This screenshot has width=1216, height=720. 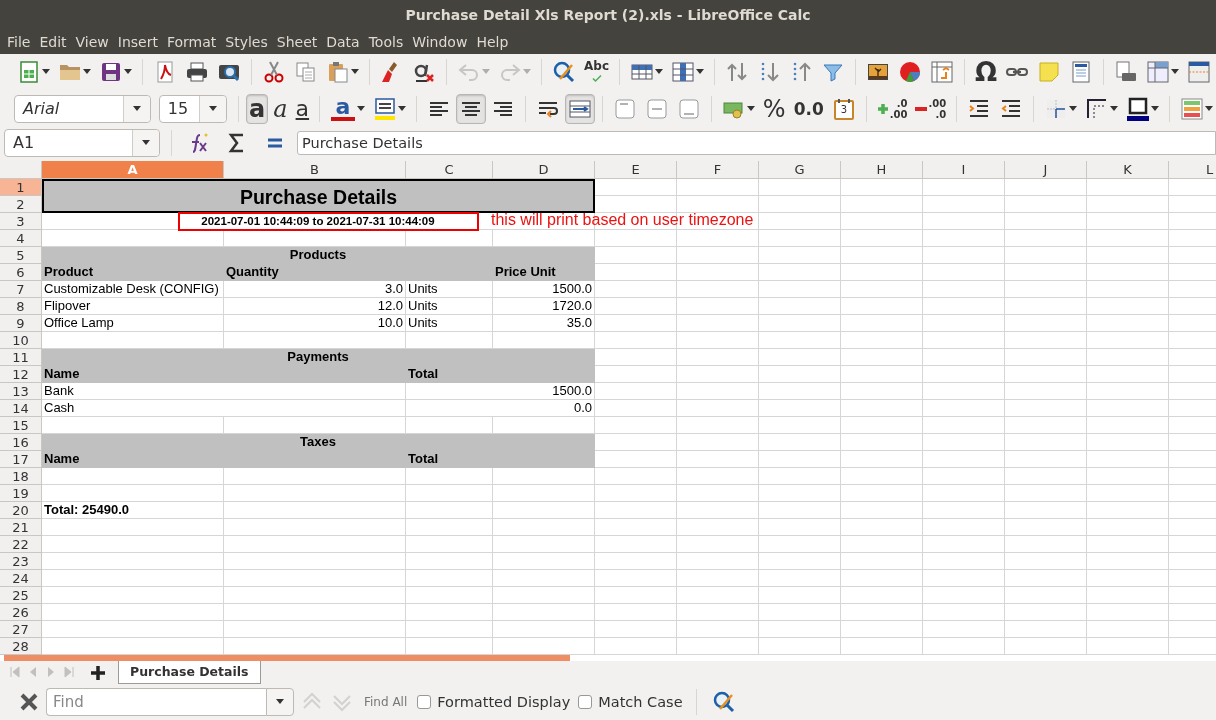 What do you see at coordinates (280, 108) in the screenshot?
I see `italic-button: a` at bounding box center [280, 108].